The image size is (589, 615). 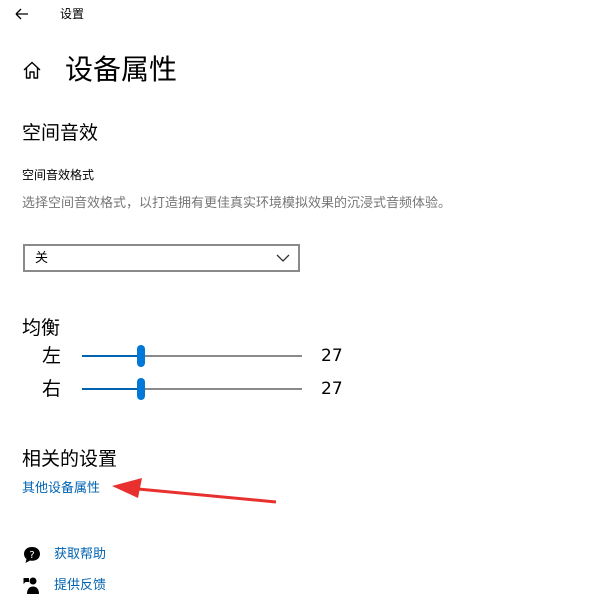 I want to click on page-title: 设备属性, so click(x=121, y=69).